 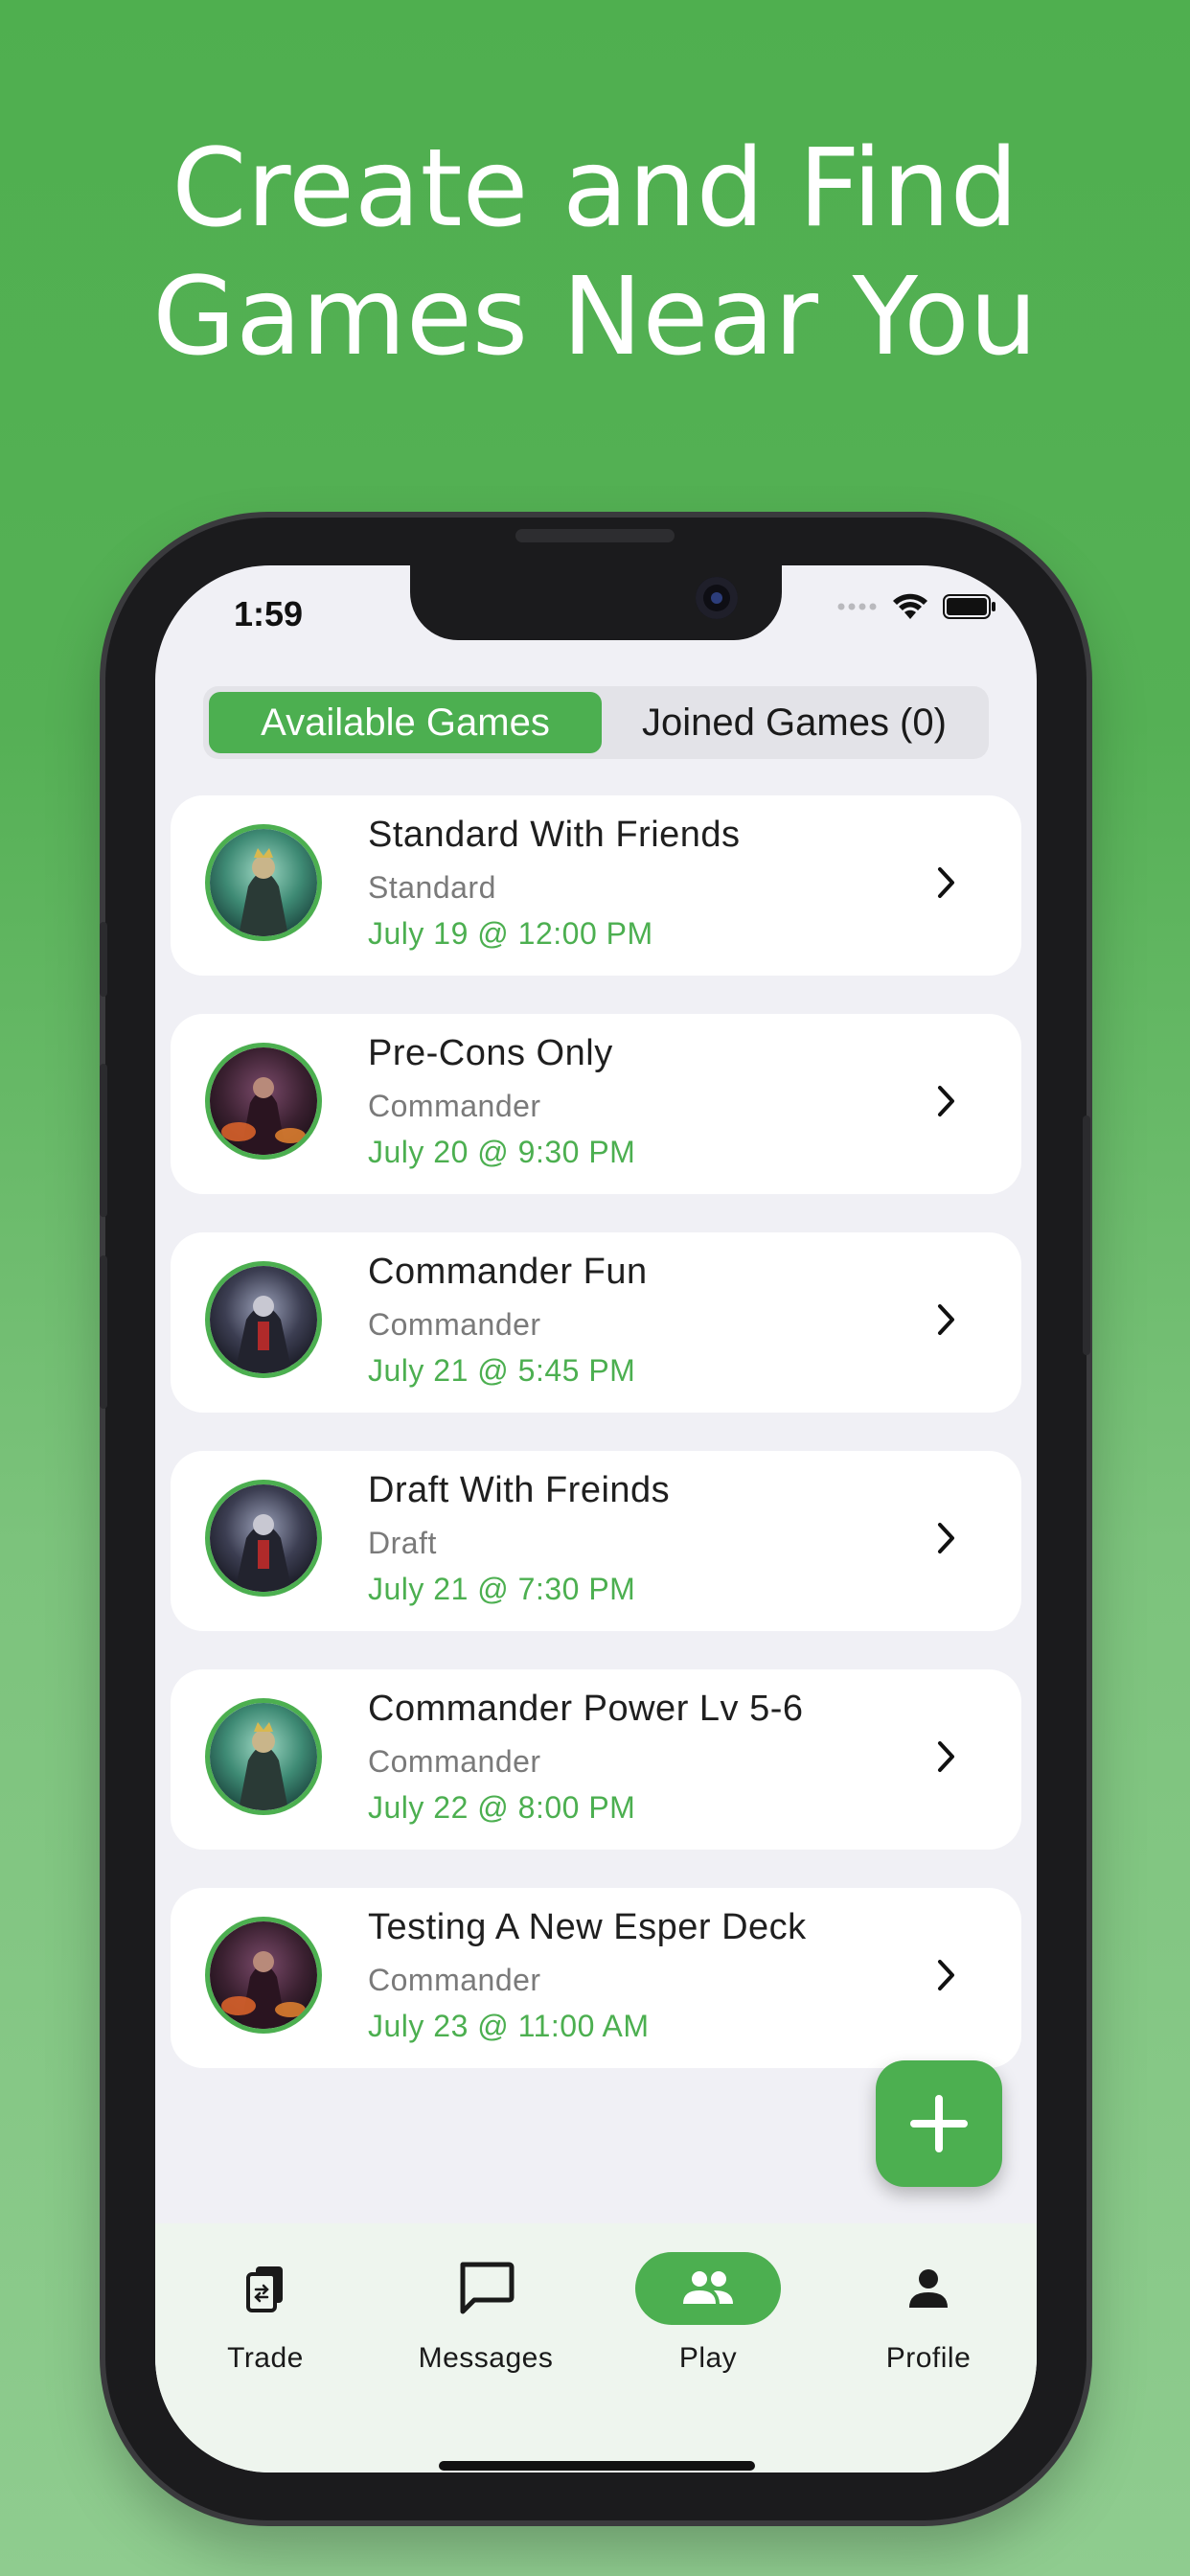 I want to click on tab-label-profile: Profile, so click(x=929, y=2358).